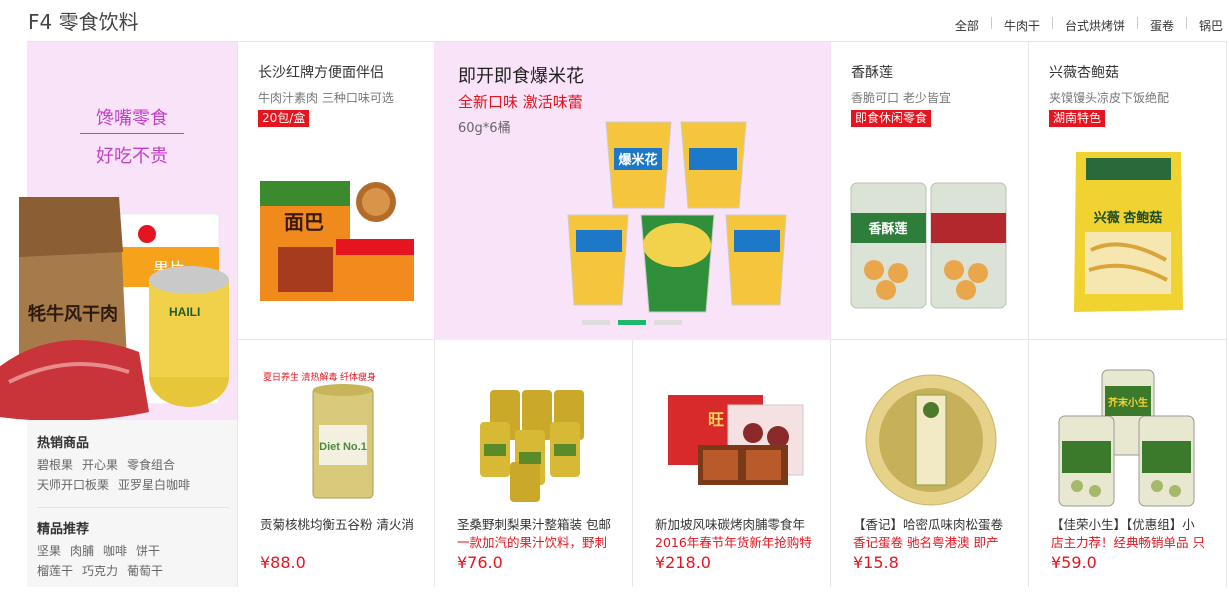 This screenshot has height=604, width=1229. Describe the element at coordinates (83, 22) in the screenshot. I see `floor-title: F4 零食饮料` at that location.